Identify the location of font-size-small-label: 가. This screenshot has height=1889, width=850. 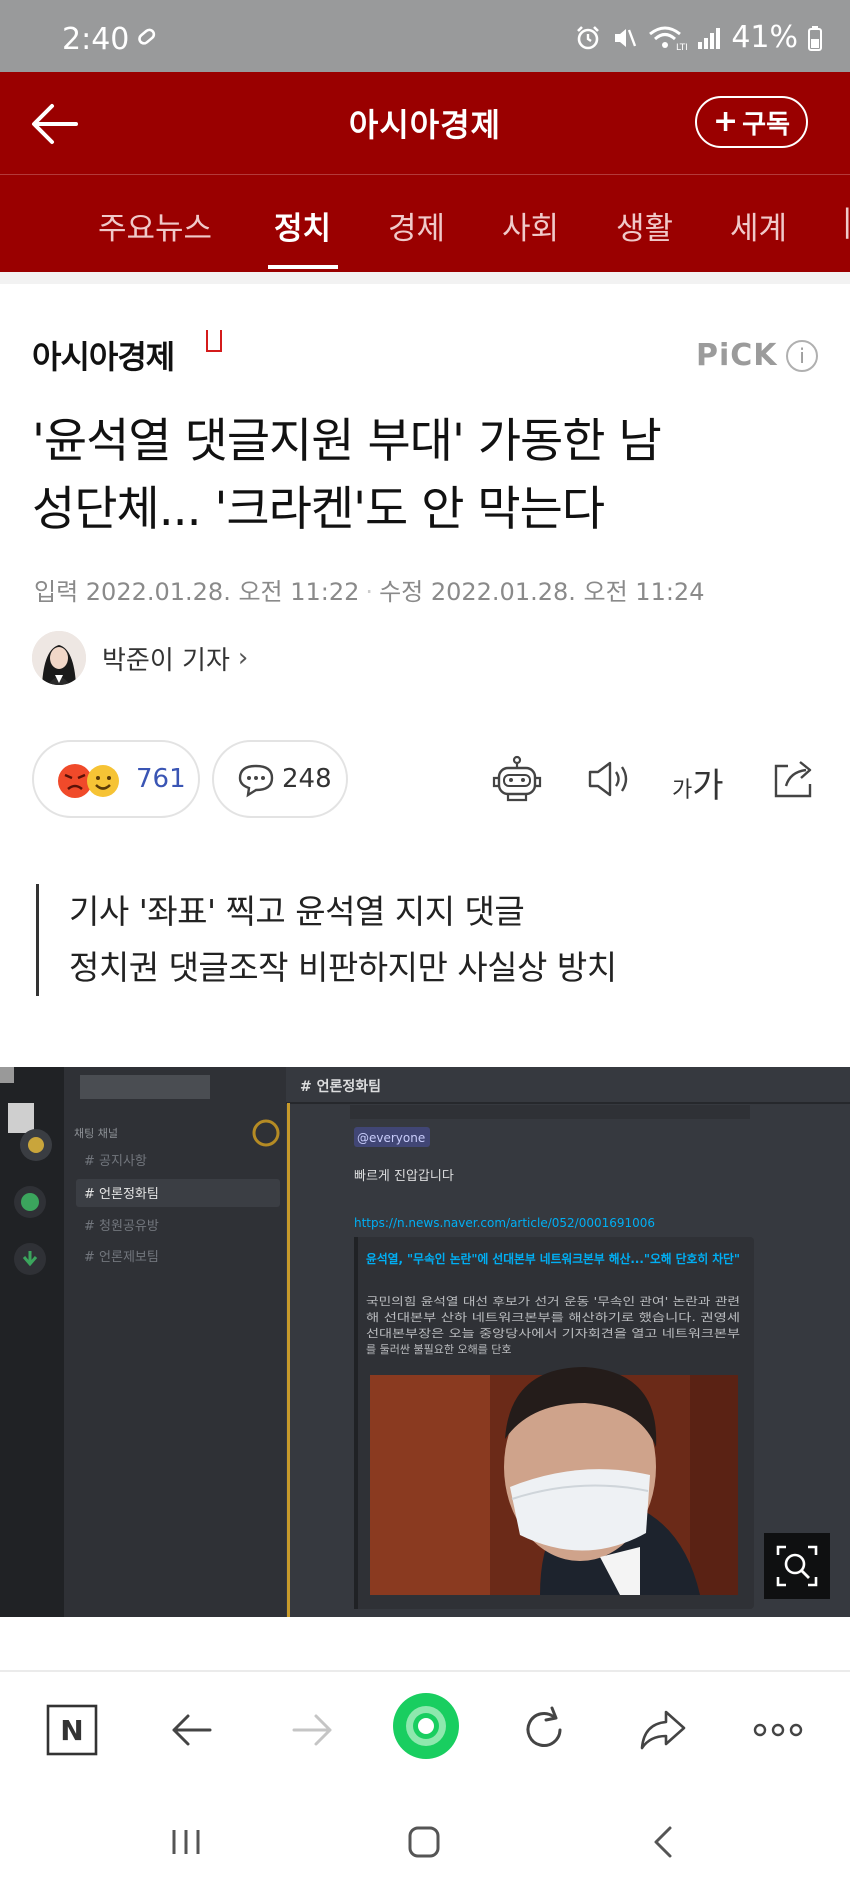
(682, 790).